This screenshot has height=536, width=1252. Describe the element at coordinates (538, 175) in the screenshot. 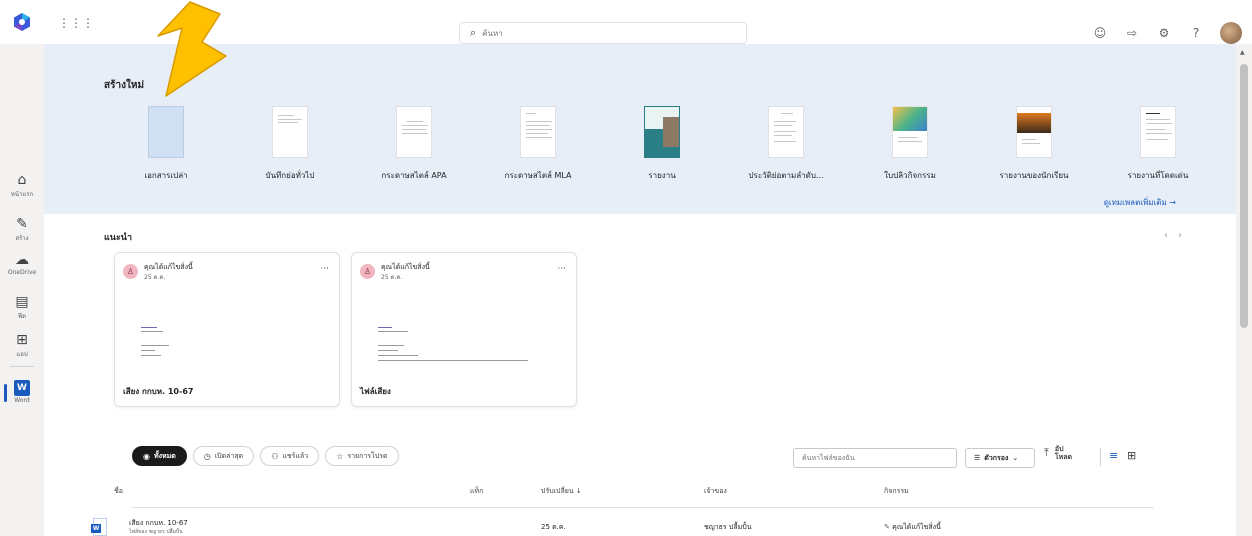

I see `template-label: กระดาษสไตล์ MLA` at that location.